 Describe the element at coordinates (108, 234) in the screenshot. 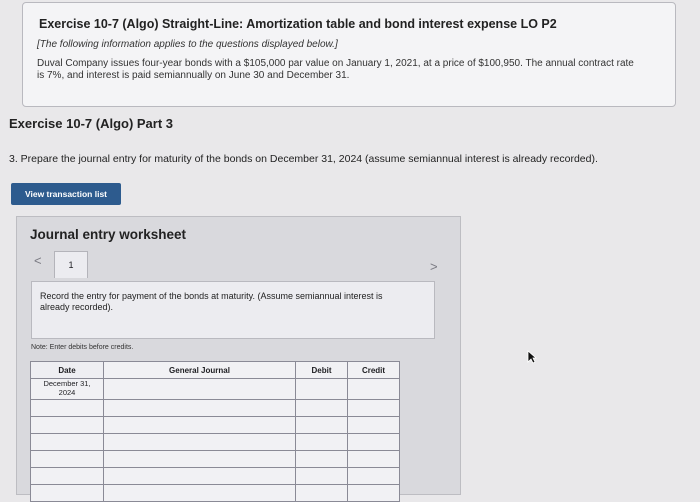

I see `worksheet-title: Journal entry worksheet` at that location.